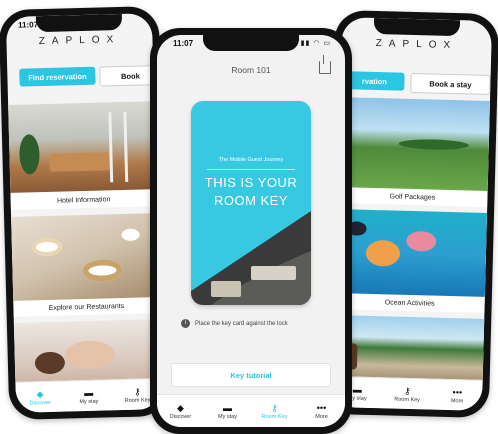 The height and width of the screenshot is (434, 498). What do you see at coordinates (411, 253) in the screenshot?
I see `snorkeling-image` at bounding box center [411, 253].